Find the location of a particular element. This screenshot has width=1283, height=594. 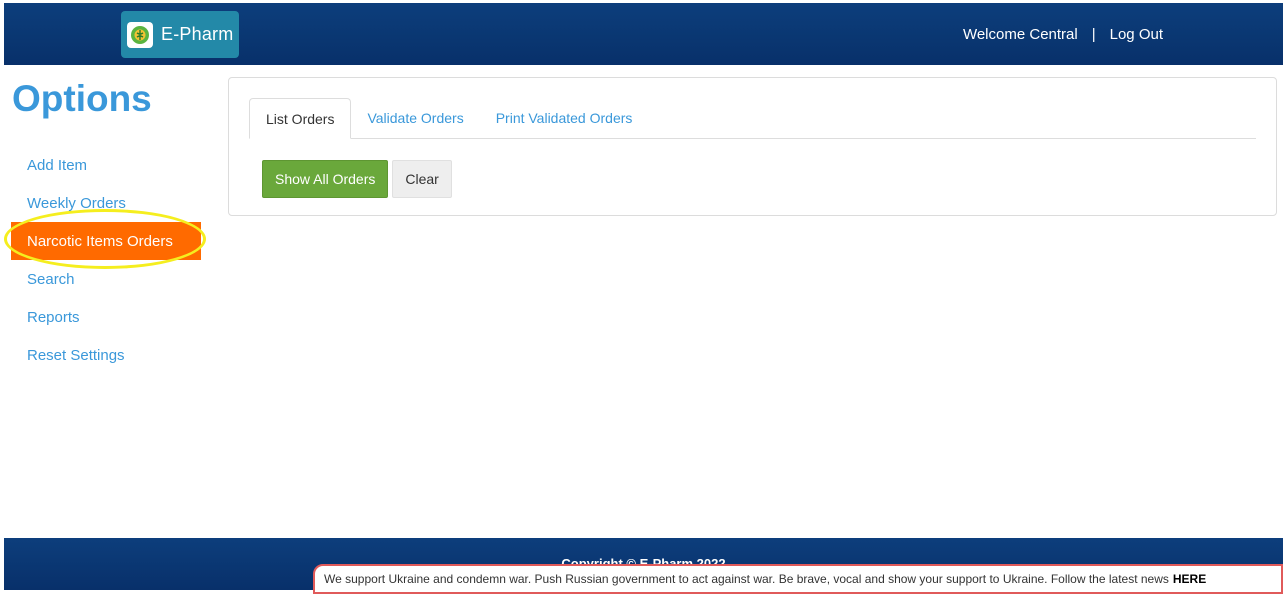

action-buttons: Show All Orders Clear is located at coordinates (357, 179).